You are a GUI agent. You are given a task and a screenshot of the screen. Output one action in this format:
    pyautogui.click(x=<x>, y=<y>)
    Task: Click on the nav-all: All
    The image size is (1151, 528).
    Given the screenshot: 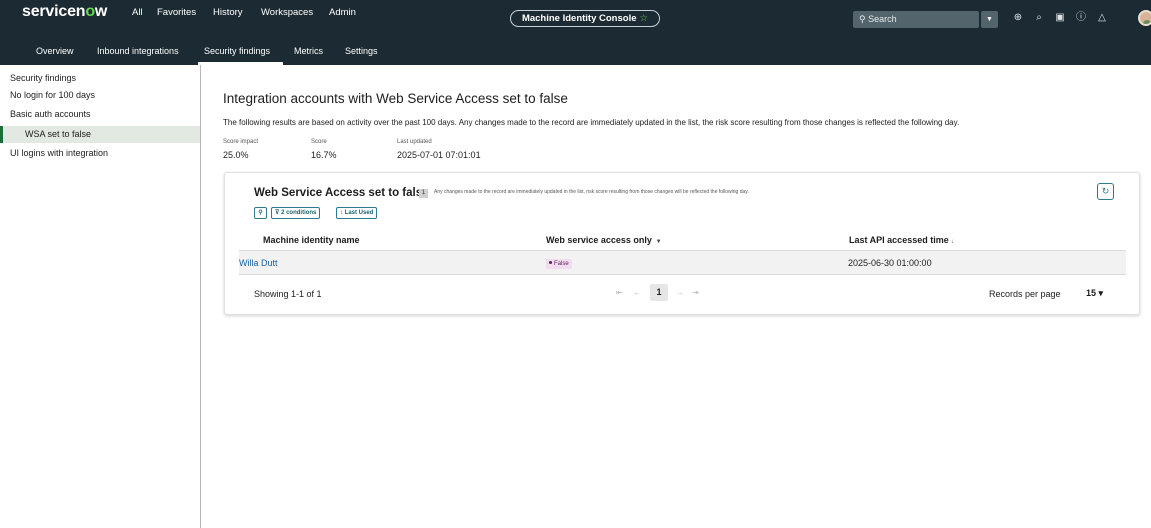 What is the action you would take?
    pyautogui.click(x=137, y=12)
    